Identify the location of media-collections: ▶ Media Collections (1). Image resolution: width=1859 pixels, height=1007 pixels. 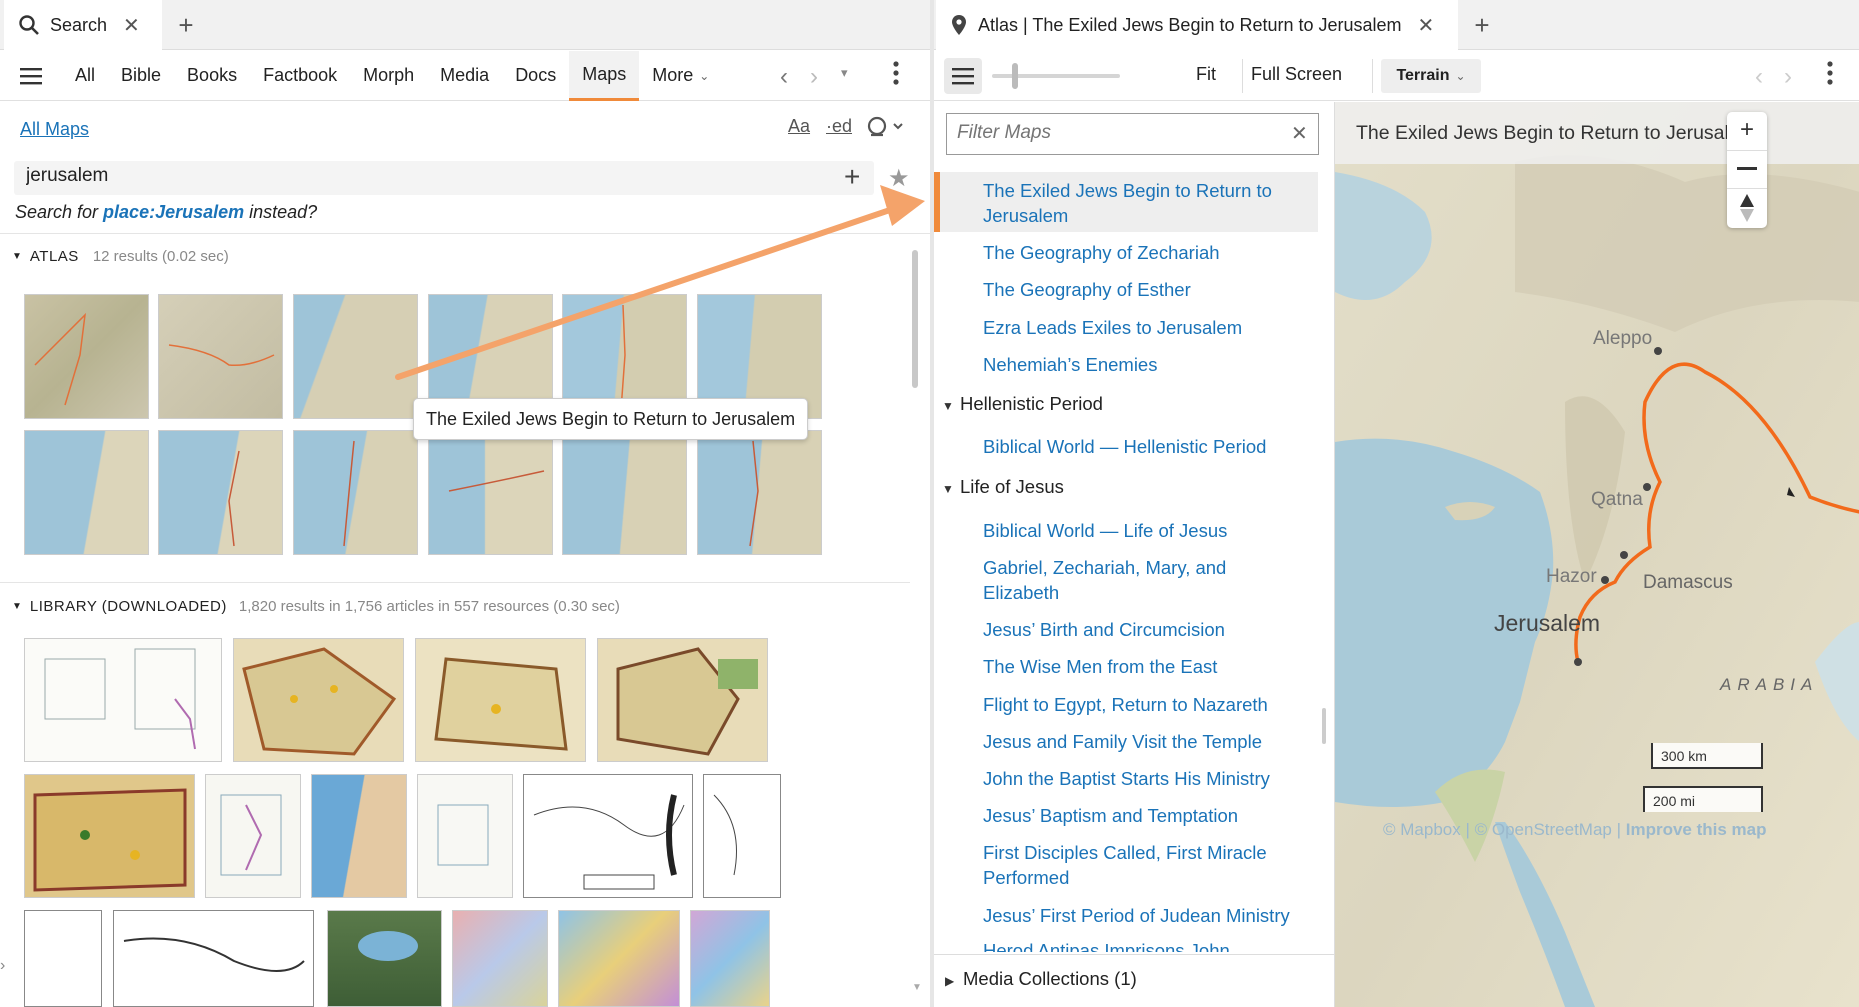
(1041, 979).